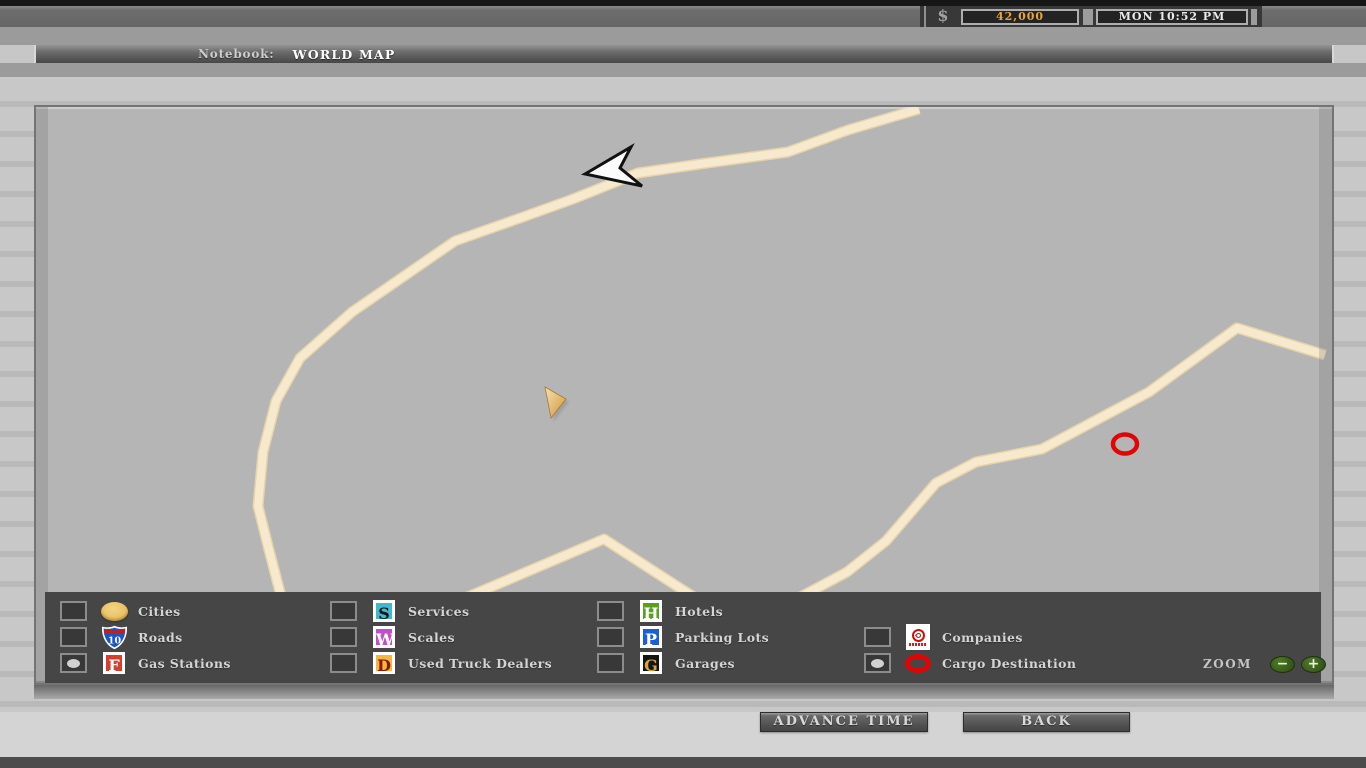 The width and height of the screenshot is (1366, 768). Describe the element at coordinates (610, 637) in the screenshot. I see `parking-lots-checkbox` at that location.